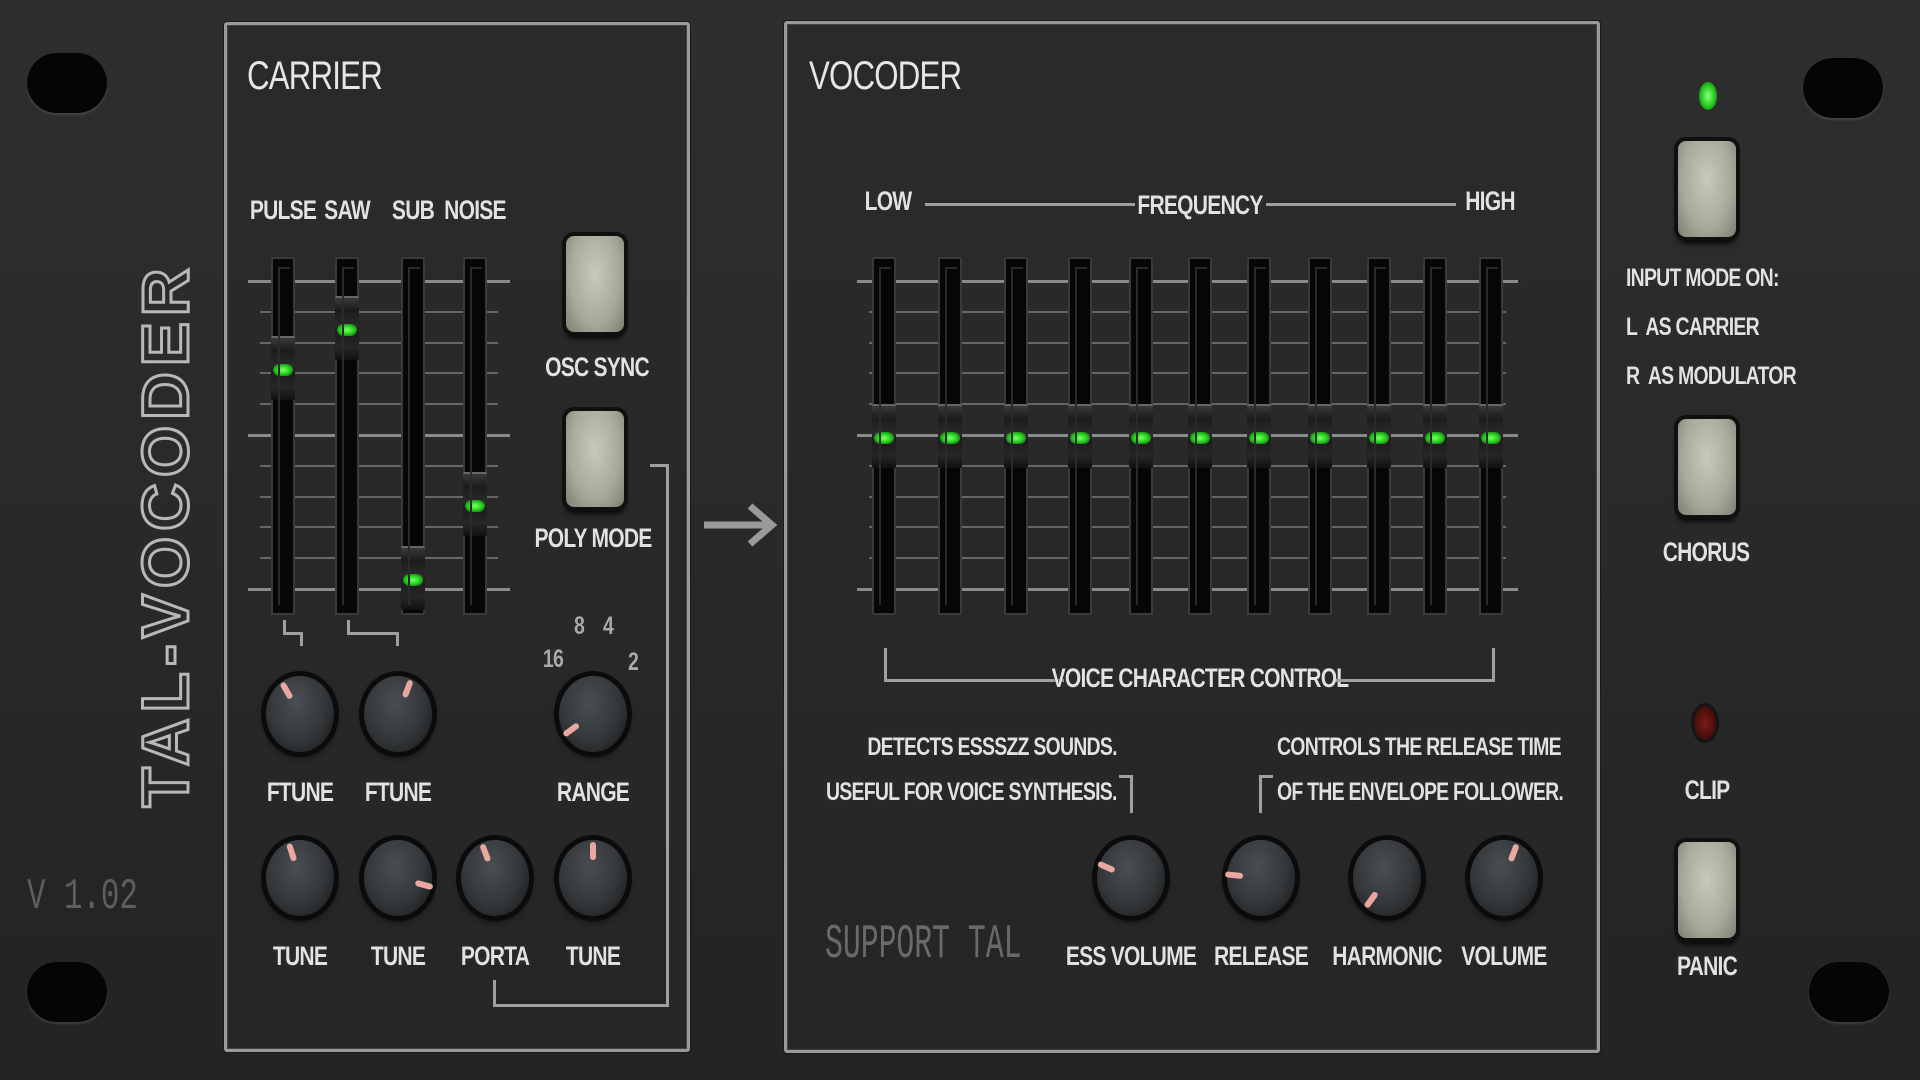 The image size is (1920, 1080). I want to click on poly-bracket, so click(667, 735).